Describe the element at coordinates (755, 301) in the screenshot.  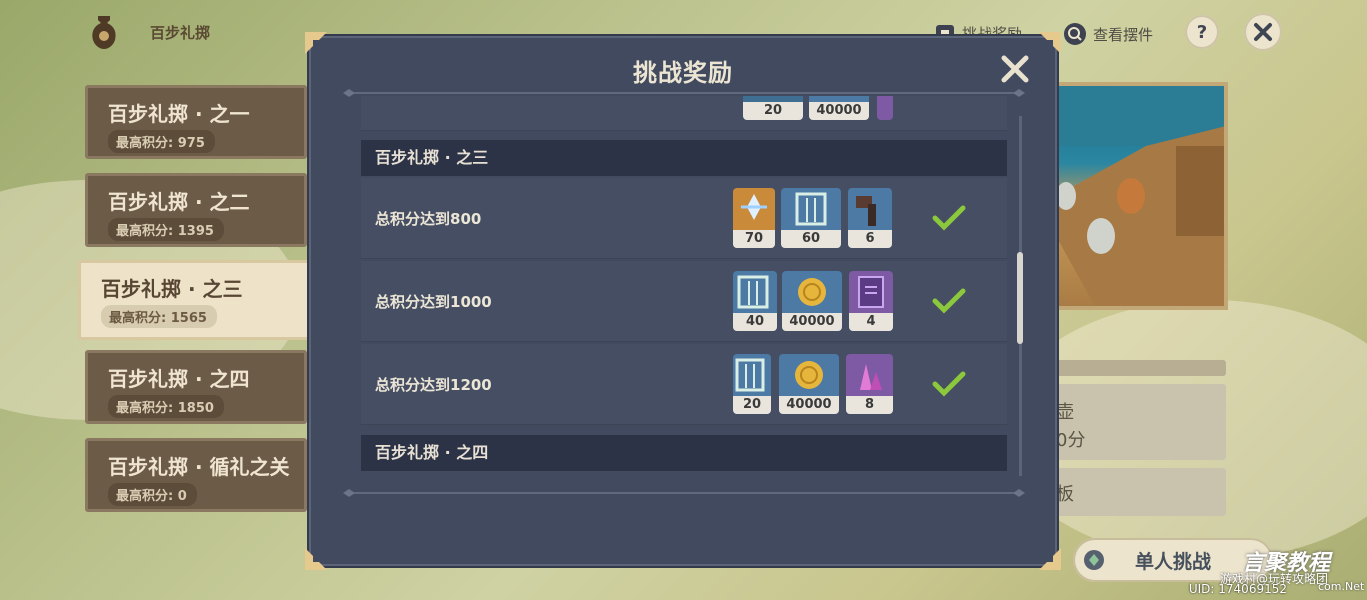
I see `fates-icon: 40` at that location.